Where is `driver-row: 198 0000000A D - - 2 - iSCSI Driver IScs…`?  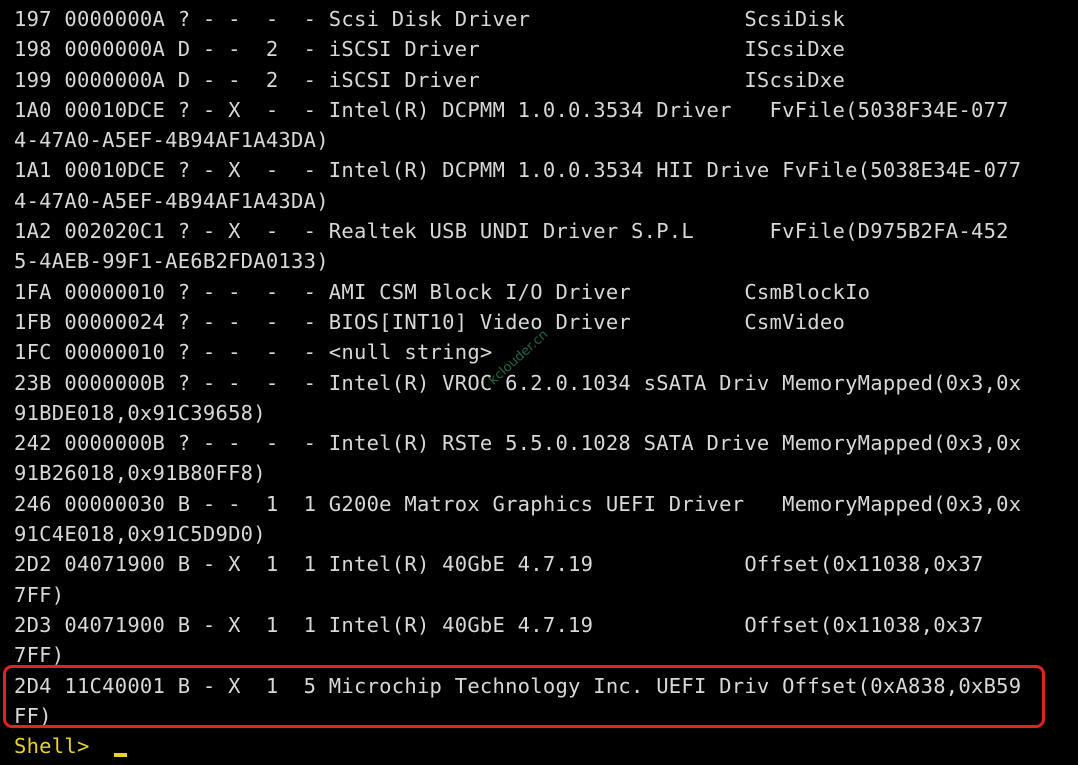 driver-row: 198 0000000A D - - 2 - iSCSI Driver IScs… is located at coordinates (430, 49).